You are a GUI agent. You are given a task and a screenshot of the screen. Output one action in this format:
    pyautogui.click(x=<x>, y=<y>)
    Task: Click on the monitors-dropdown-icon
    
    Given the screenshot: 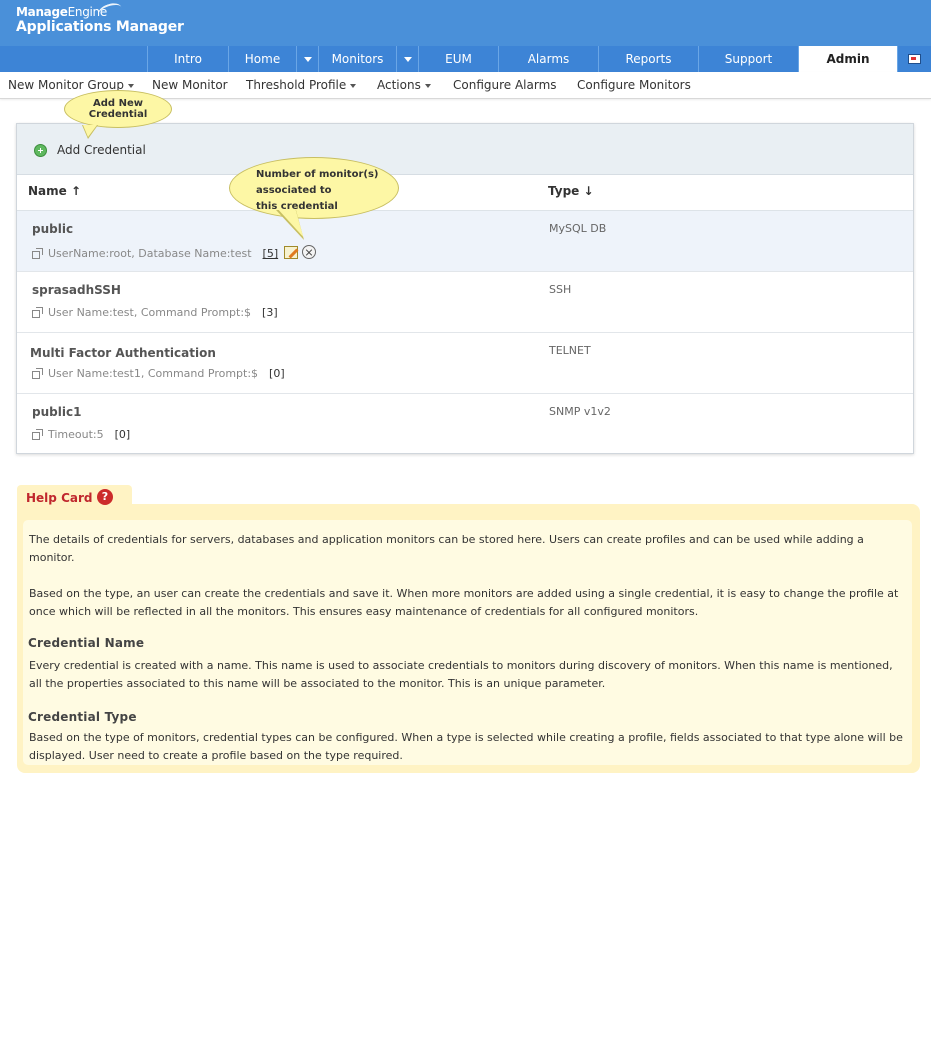 What is the action you would take?
    pyautogui.click(x=407, y=59)
    